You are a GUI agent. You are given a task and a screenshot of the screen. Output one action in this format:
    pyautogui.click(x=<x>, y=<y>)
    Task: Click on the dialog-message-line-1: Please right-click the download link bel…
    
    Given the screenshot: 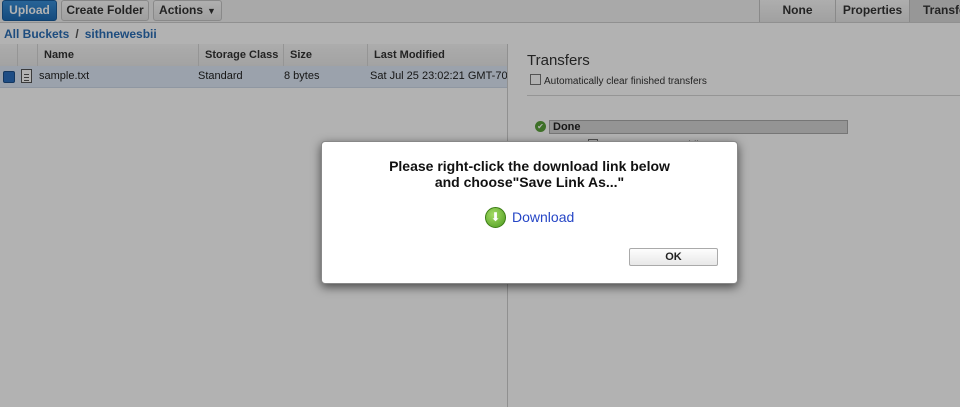 What is the action you would take?
    pyautogui.click(x=529, y=166)
    